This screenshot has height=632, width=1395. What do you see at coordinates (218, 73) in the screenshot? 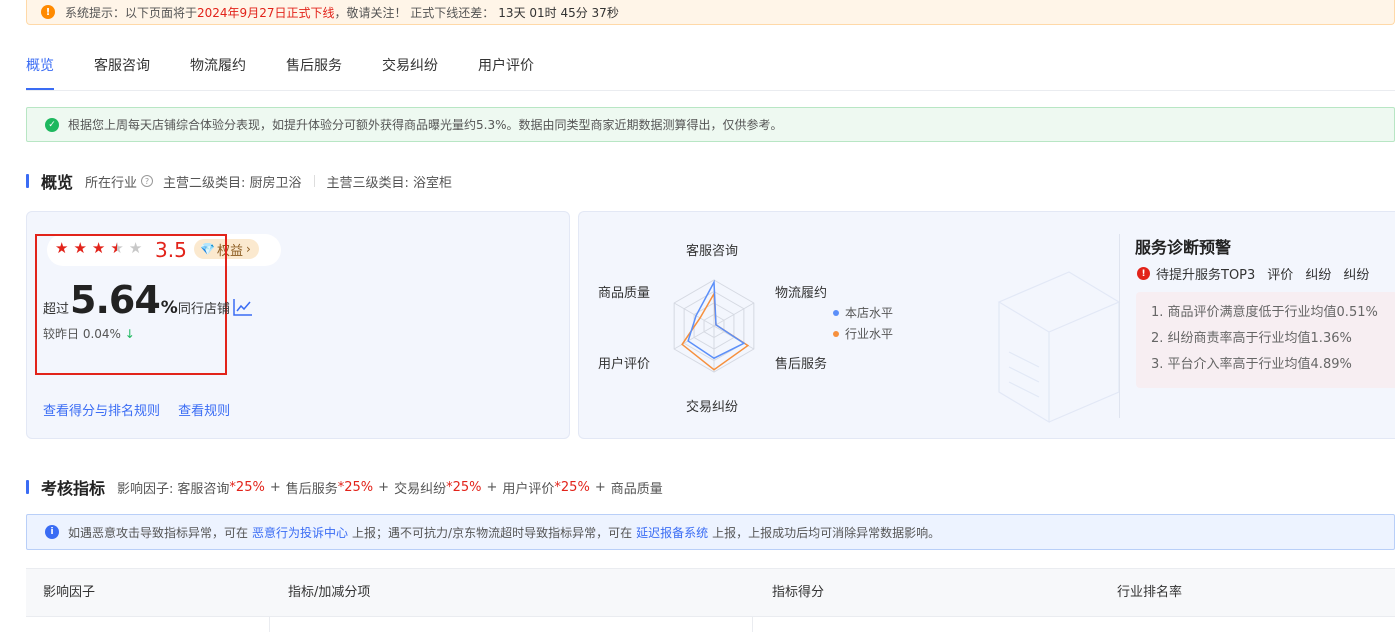
I see `tab-logistics: 物流履约` at bounding box center [218, 73].